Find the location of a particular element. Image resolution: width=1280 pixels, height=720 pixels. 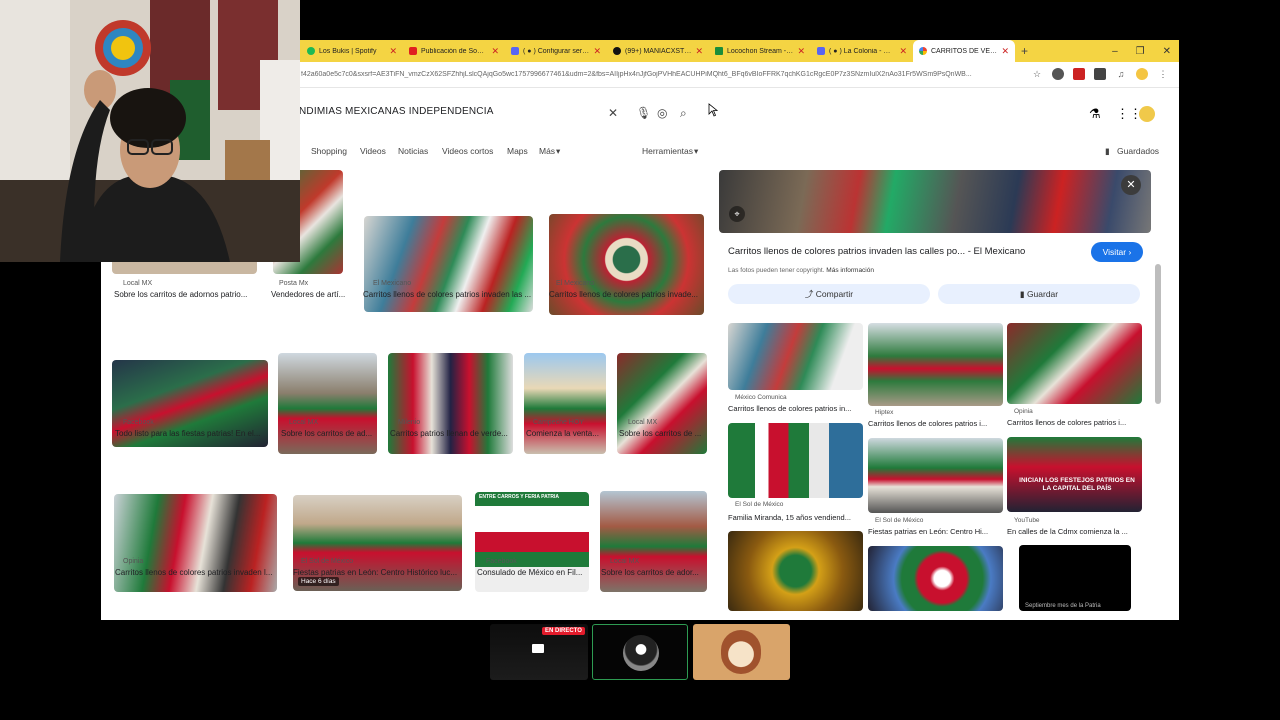

maximize-icon: ❐ is located at coordinates (1140, 51).